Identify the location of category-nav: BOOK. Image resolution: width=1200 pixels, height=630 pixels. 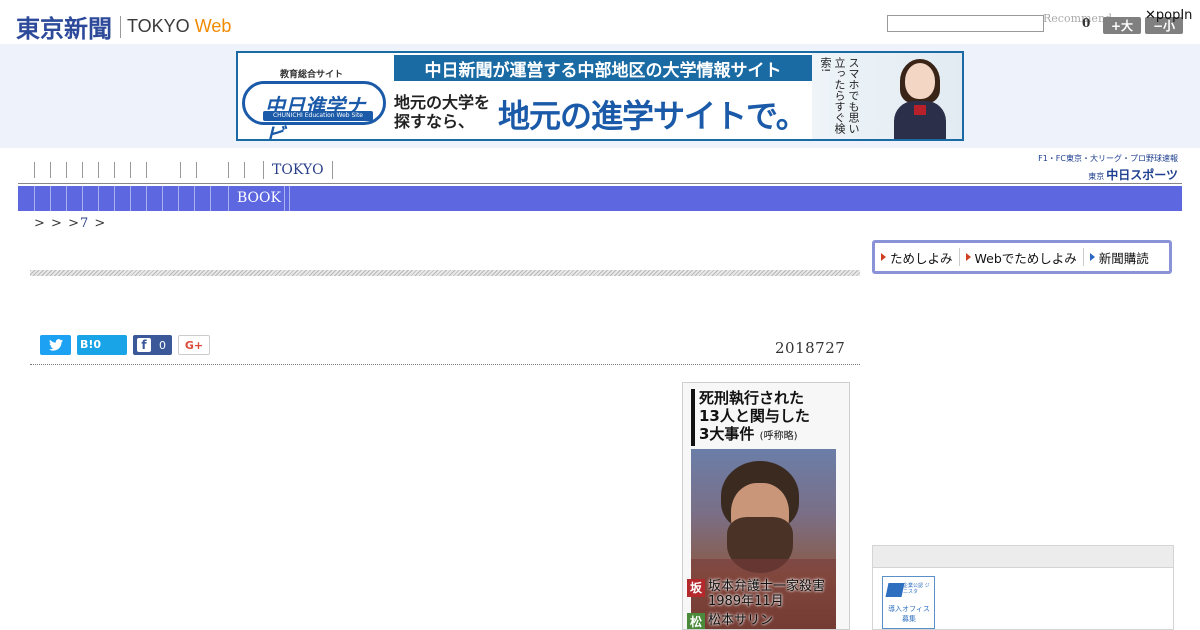
(600, 198).